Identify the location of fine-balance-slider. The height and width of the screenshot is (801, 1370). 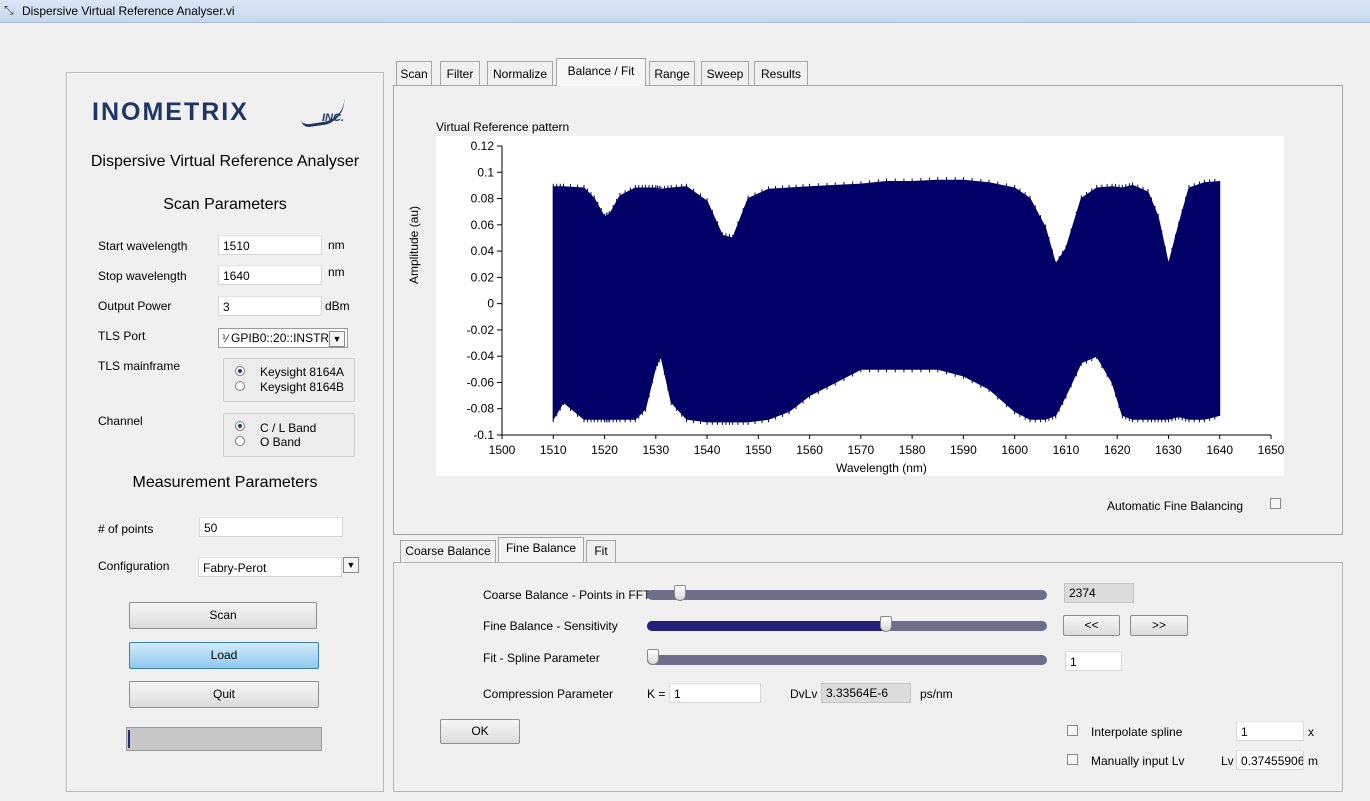
(847, 626).